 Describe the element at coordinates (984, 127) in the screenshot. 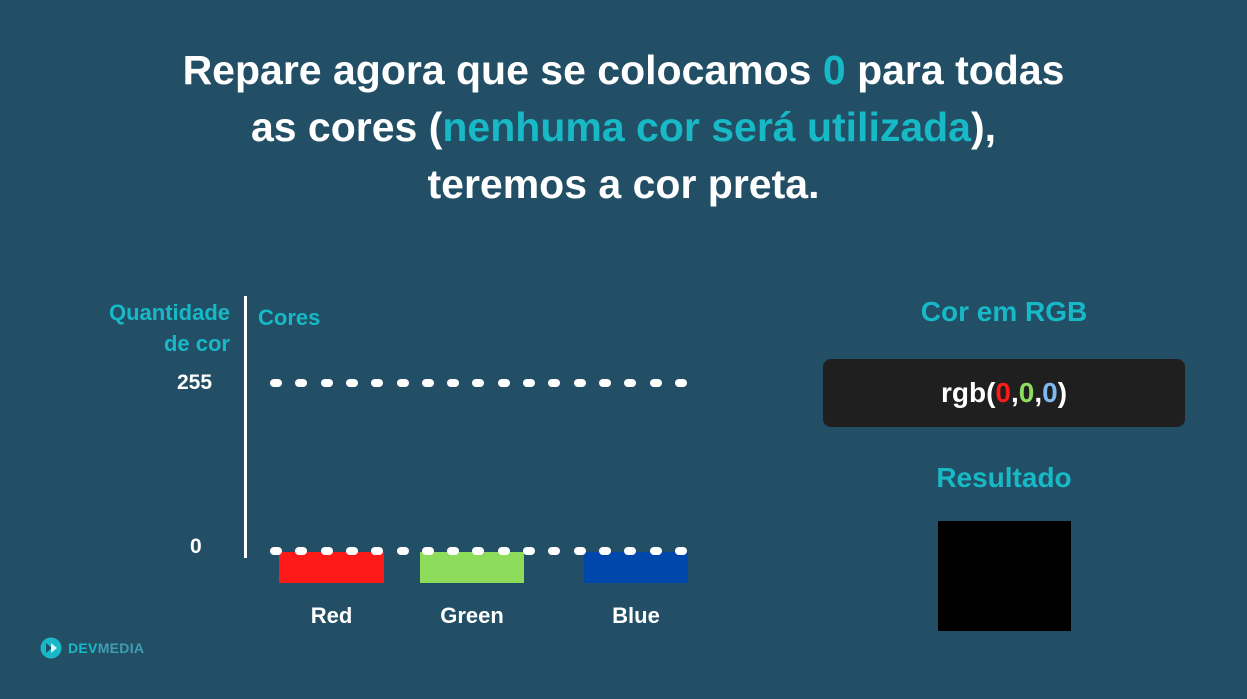

I see `headline-text: ),` at that location.